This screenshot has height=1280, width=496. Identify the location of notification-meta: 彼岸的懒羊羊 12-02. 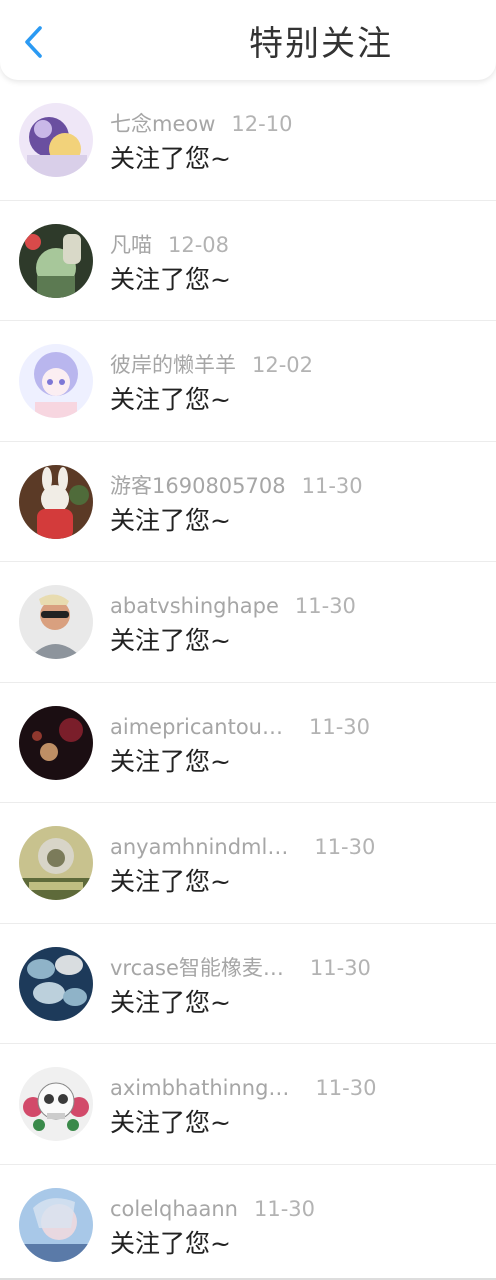
(211, 365).